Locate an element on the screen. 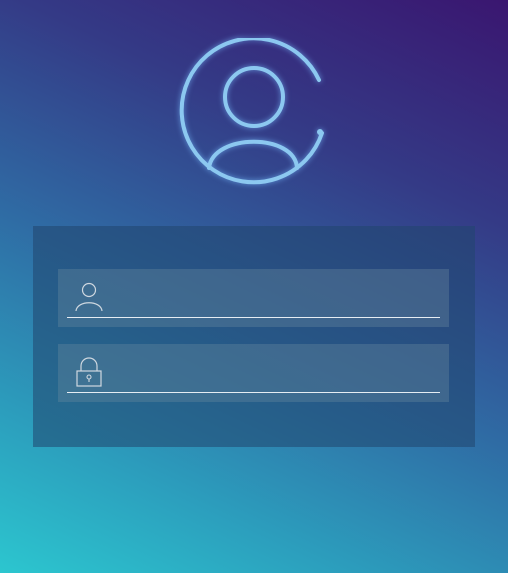 This screenshot has height=573, width=508. username-field is located at coordinates (253, 298).